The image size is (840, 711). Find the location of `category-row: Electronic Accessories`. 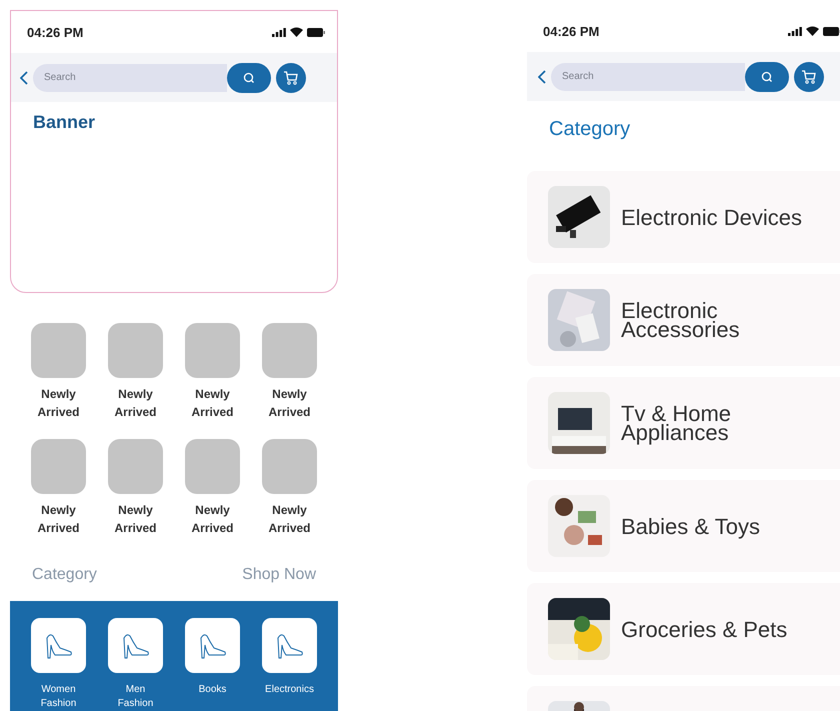

category-row: Electronic Accessories is located at coordinates (683, 320).